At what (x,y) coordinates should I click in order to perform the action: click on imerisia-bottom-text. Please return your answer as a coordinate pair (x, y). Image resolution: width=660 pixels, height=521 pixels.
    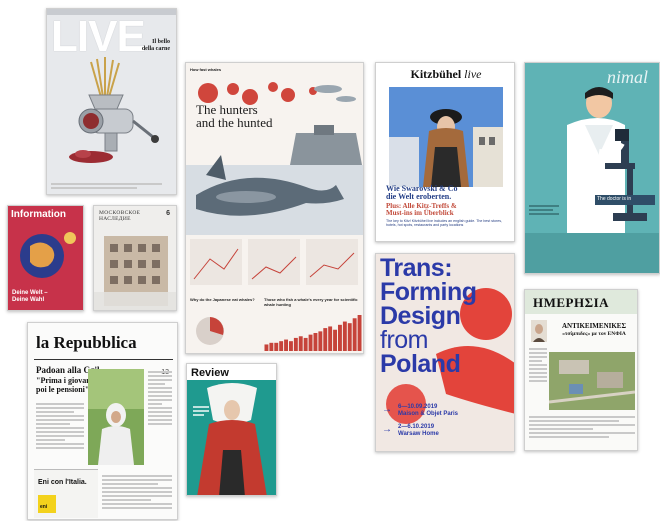
    Looking at the image, I should click on (582, 427).